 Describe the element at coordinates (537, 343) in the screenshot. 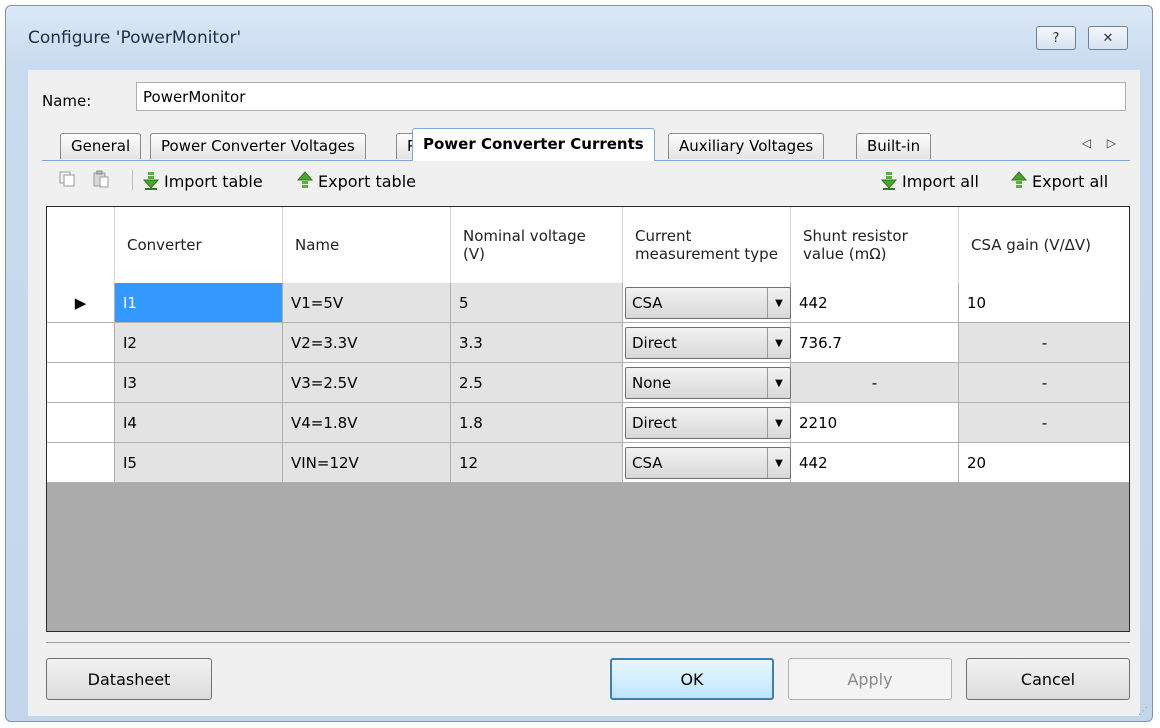

I see `nominal-voltage-cell: 3.3` at that location.